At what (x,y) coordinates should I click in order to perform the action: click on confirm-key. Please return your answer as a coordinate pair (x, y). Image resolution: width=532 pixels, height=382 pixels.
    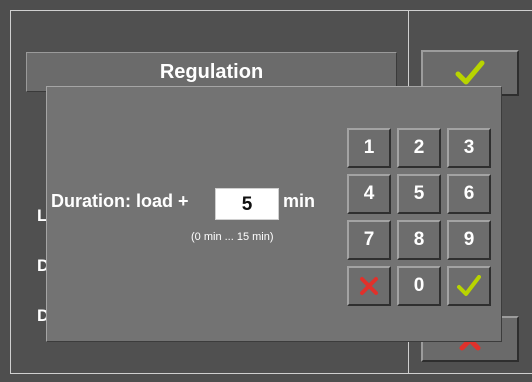
    Looking at the image, I should click on (469, 286).